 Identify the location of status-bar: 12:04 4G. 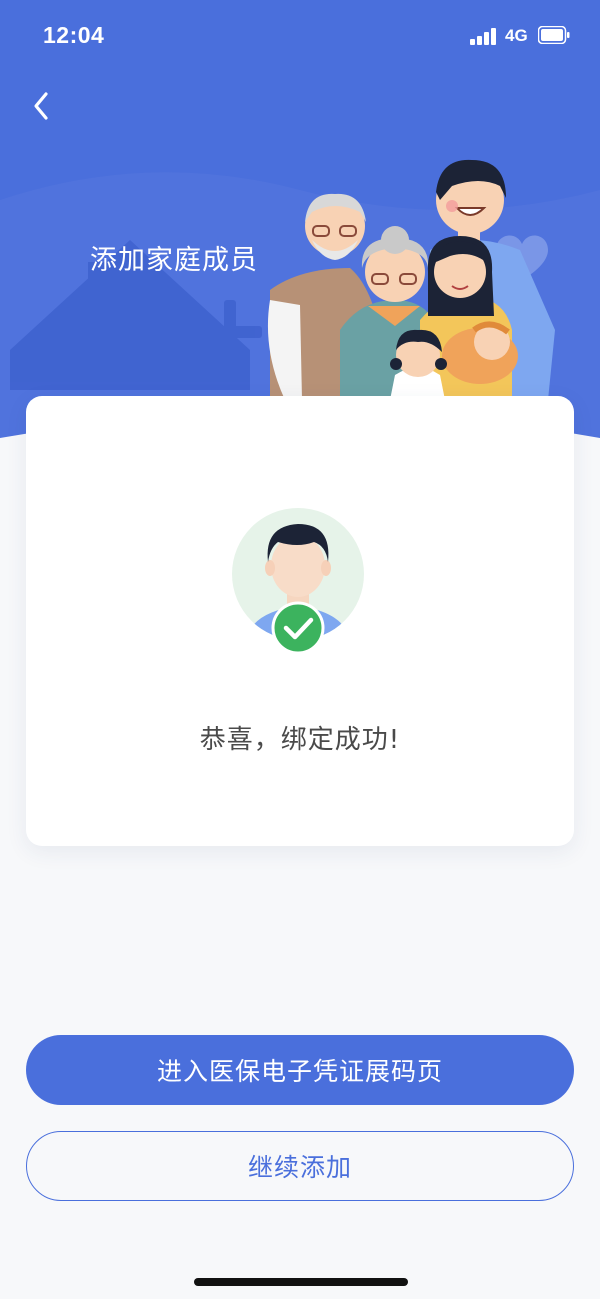
(300, 36).